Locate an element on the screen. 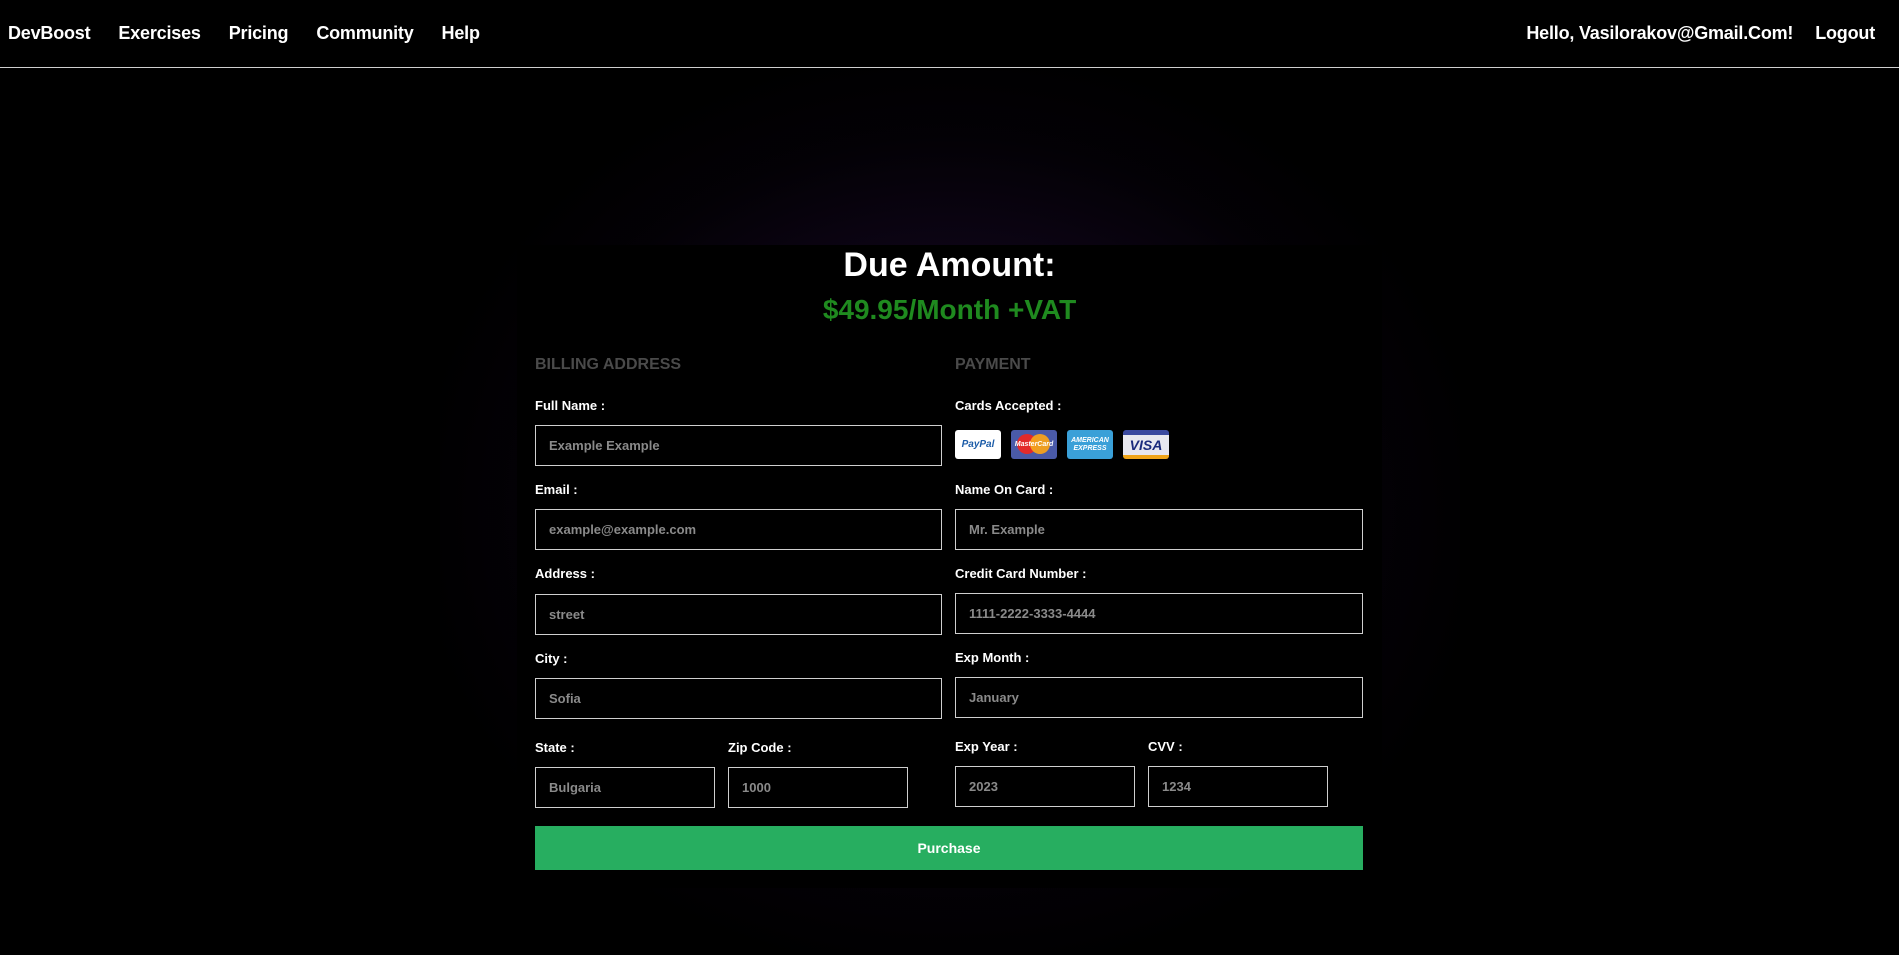 The width and height of the screenshot is (1899, 955). paypal-icon: PayPal is located at coordinates (978, 444).